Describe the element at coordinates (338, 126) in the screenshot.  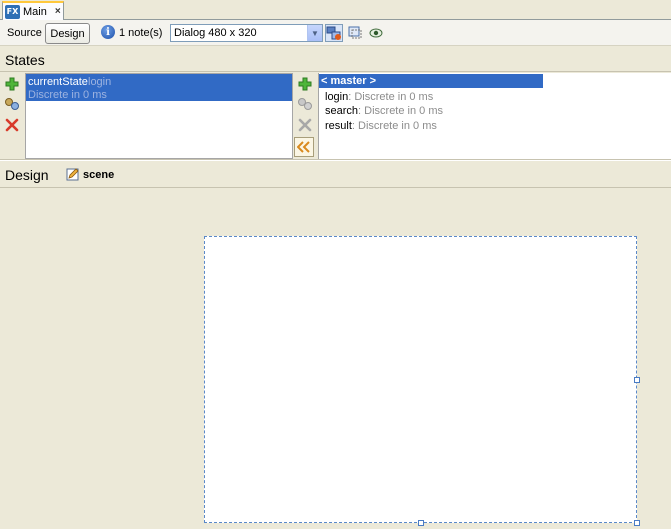
I see `state-name: result` at that location.